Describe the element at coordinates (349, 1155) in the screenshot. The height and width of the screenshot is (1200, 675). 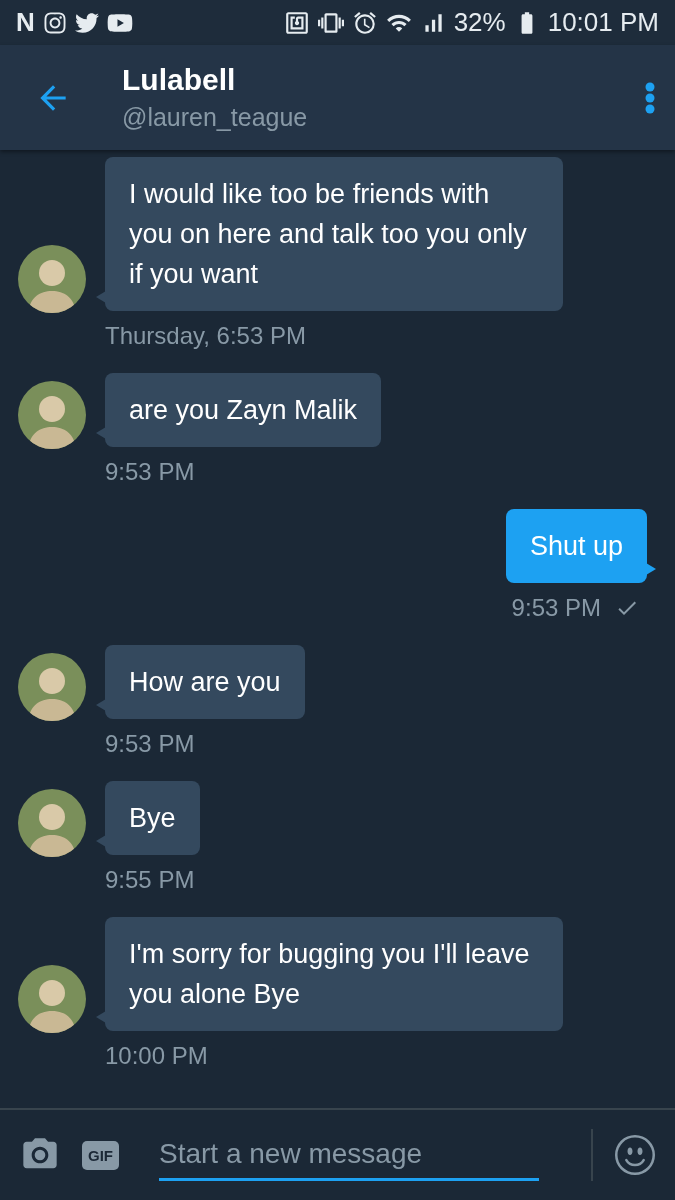
I see `message-input: Start a new message` at that location.